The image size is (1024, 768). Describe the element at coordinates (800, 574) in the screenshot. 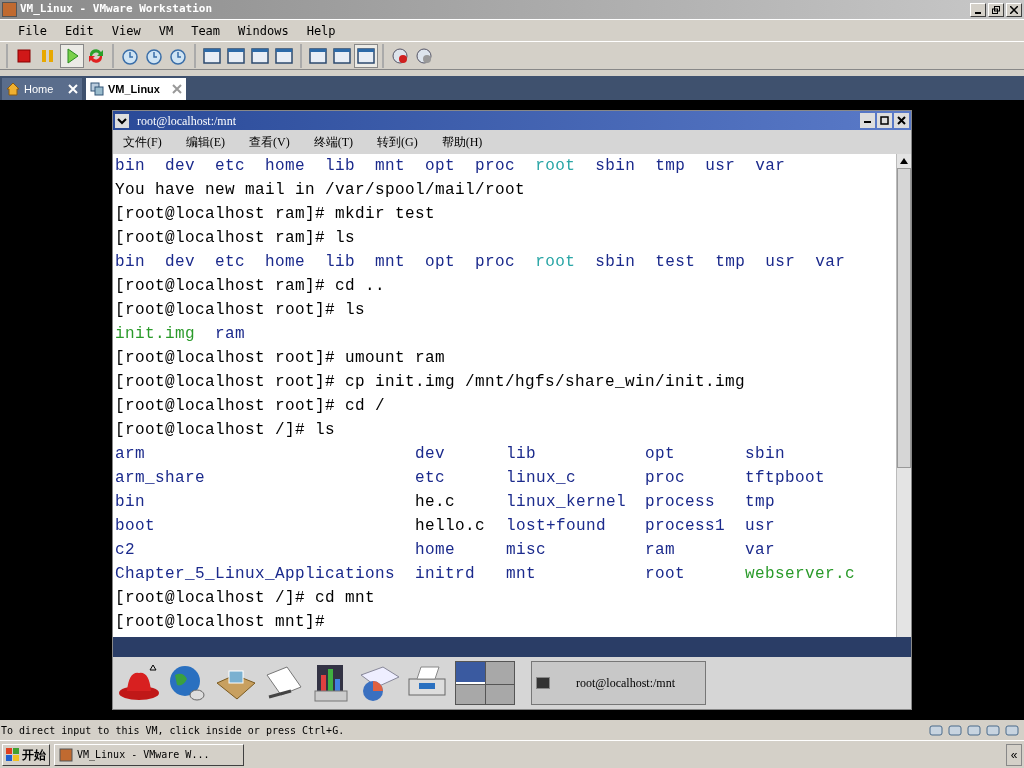

I see `file-name: webserver.c` at that location.